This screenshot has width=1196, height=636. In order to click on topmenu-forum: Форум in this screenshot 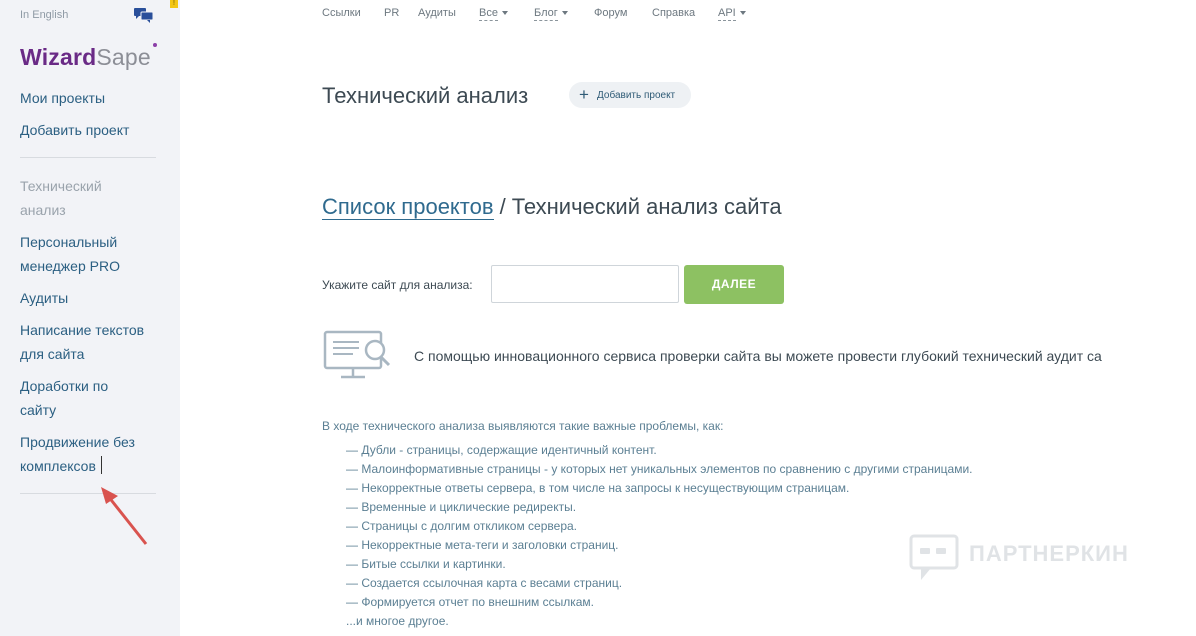, I will do `click(610, 13)`.